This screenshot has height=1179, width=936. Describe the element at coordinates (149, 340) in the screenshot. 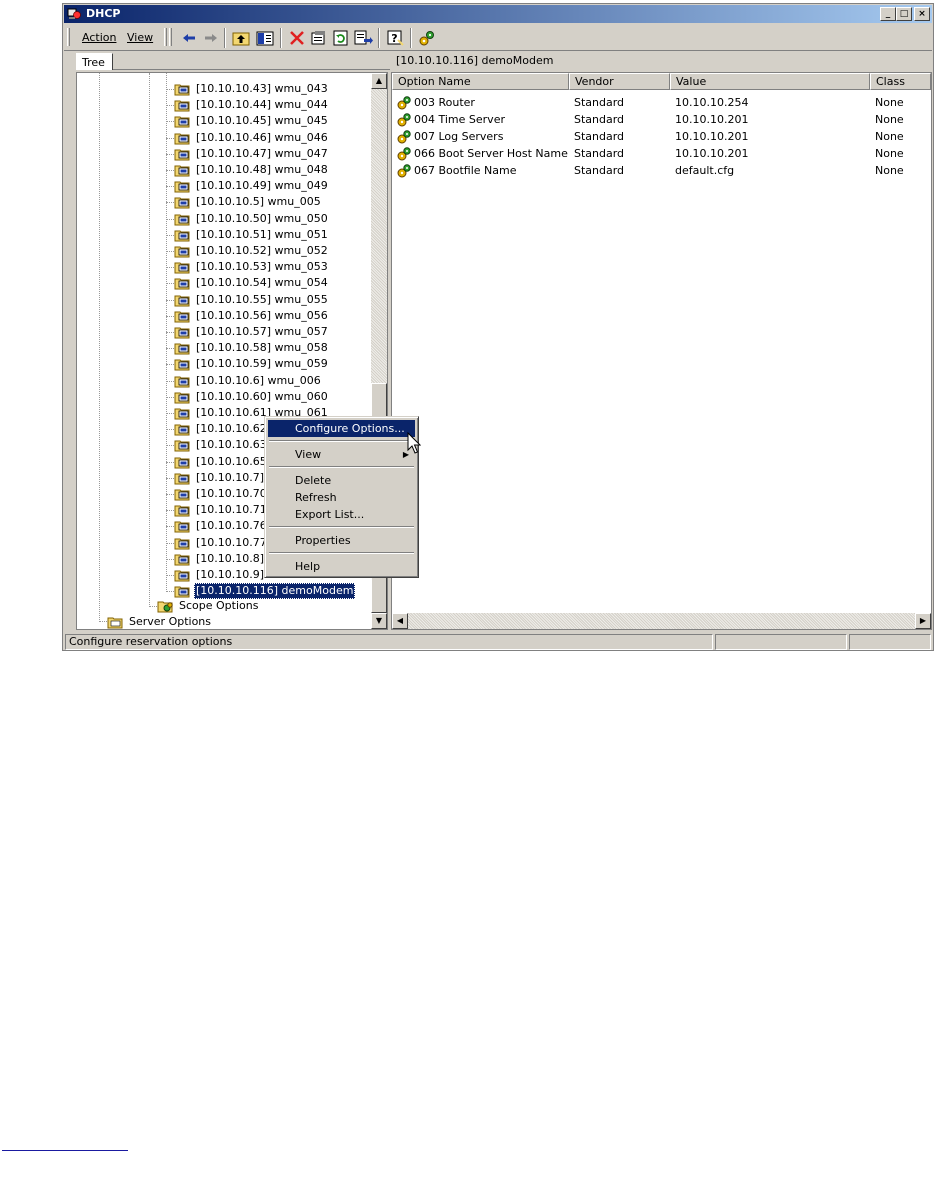

I see `tree-guide-scope` at that location.